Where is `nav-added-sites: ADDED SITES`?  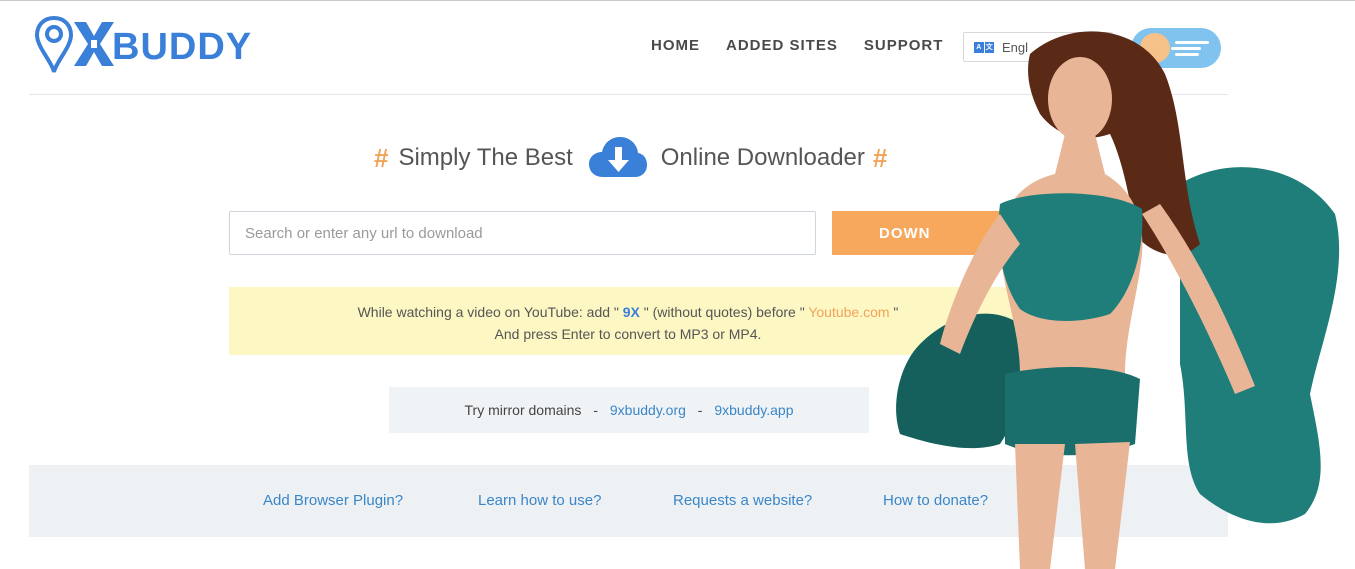 nav-added-sites: ADDED SITES is located at coordinates (782, 45).